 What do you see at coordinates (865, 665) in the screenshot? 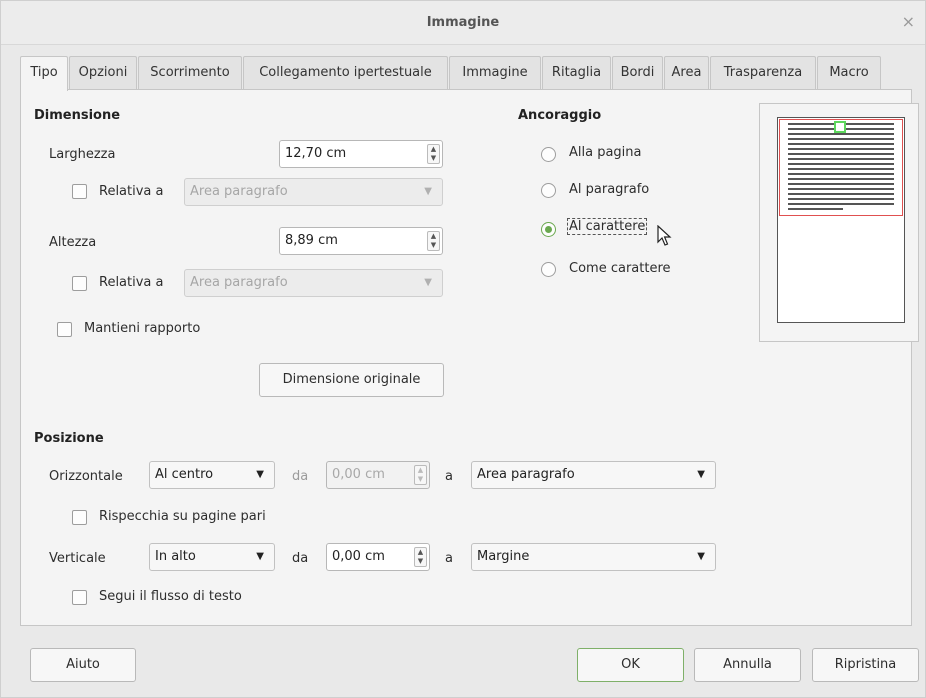
I see `reset-button: Ripristina` at bounding box center [865, 665].